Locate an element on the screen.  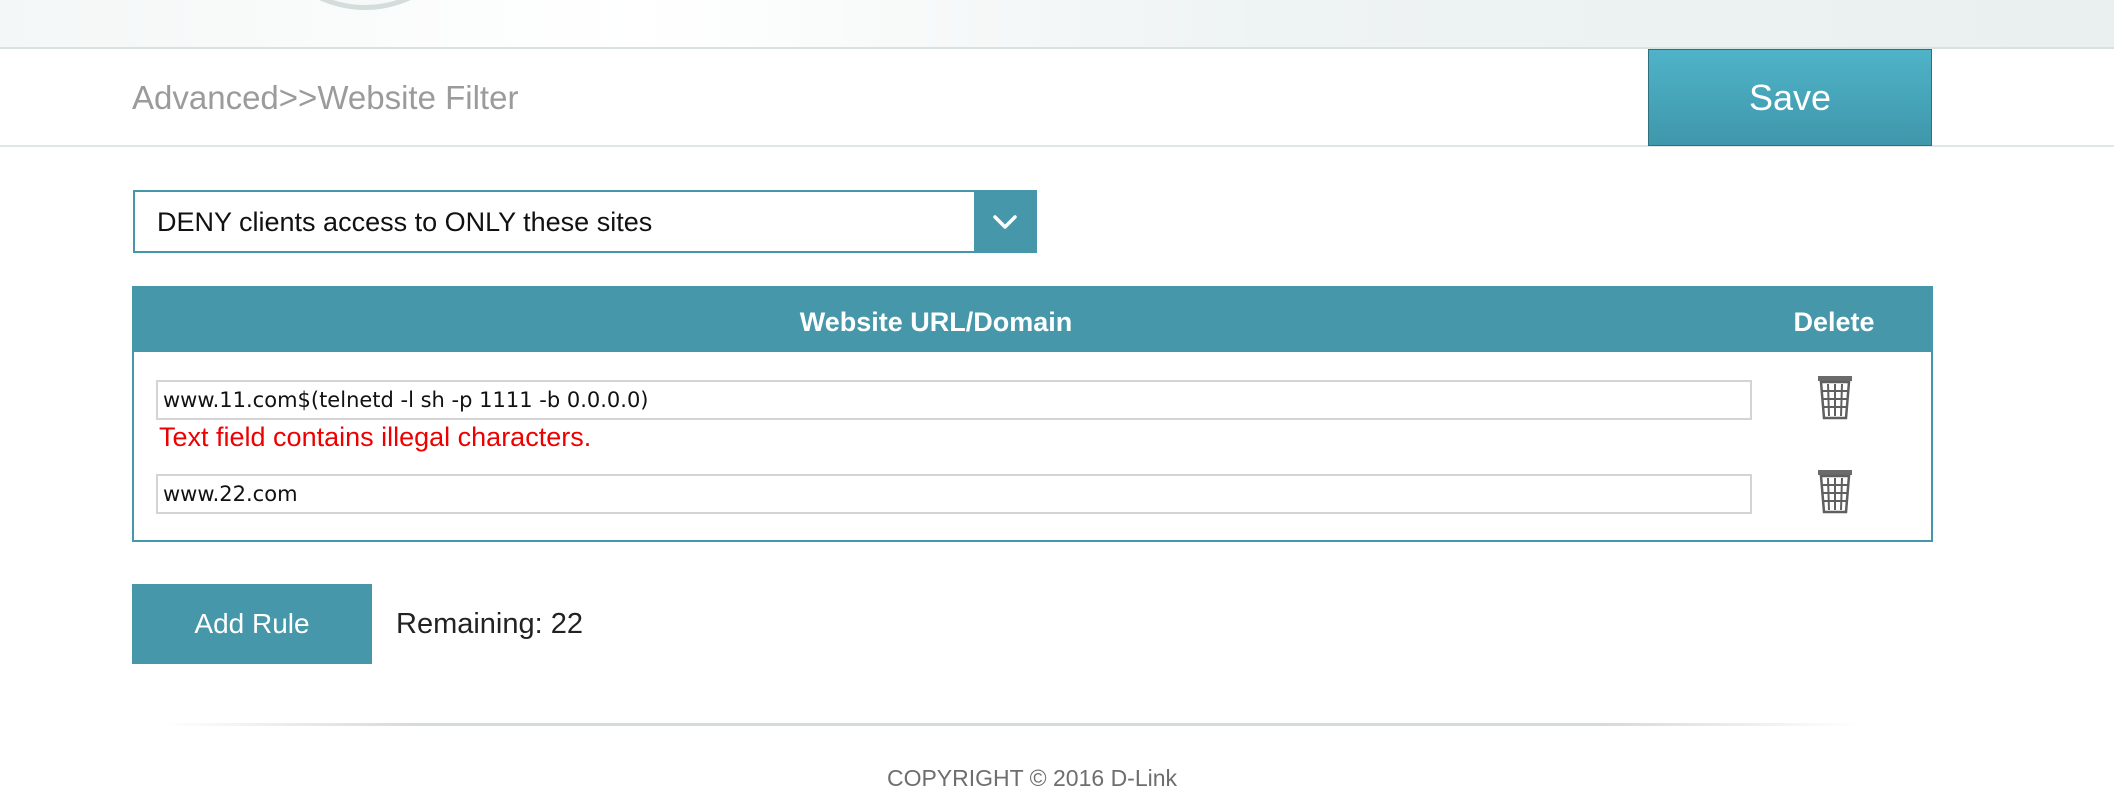
breadcrumb: Advanced>>Website Filter is located at coordinates (325, 97).